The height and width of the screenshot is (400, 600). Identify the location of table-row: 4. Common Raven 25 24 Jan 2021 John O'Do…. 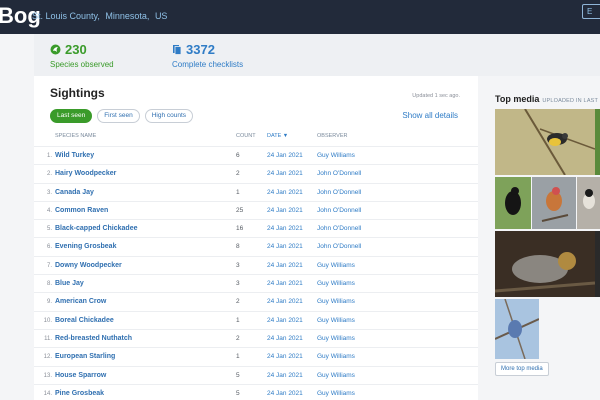
(256, 209).